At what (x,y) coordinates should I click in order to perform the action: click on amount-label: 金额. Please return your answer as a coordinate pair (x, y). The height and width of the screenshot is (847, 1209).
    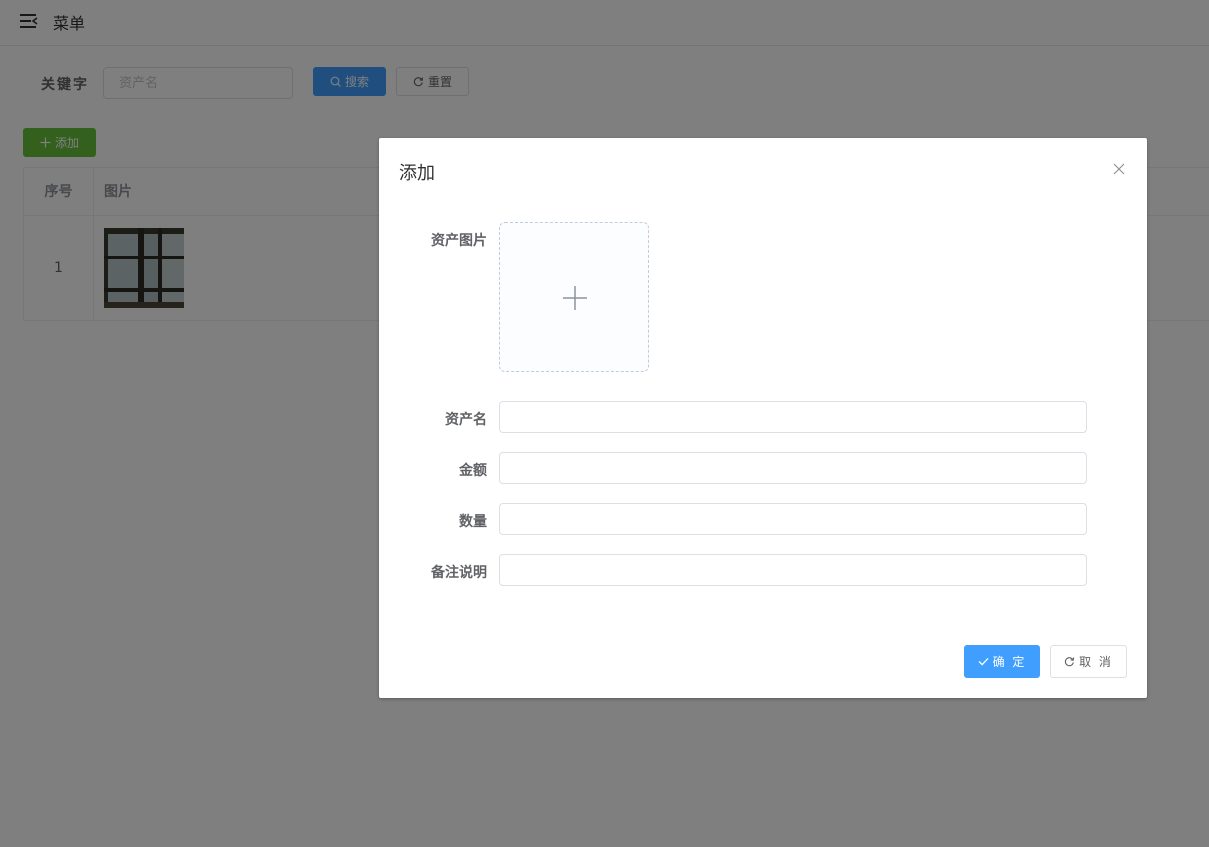
    Looking at the image, I should click on (473, 471).